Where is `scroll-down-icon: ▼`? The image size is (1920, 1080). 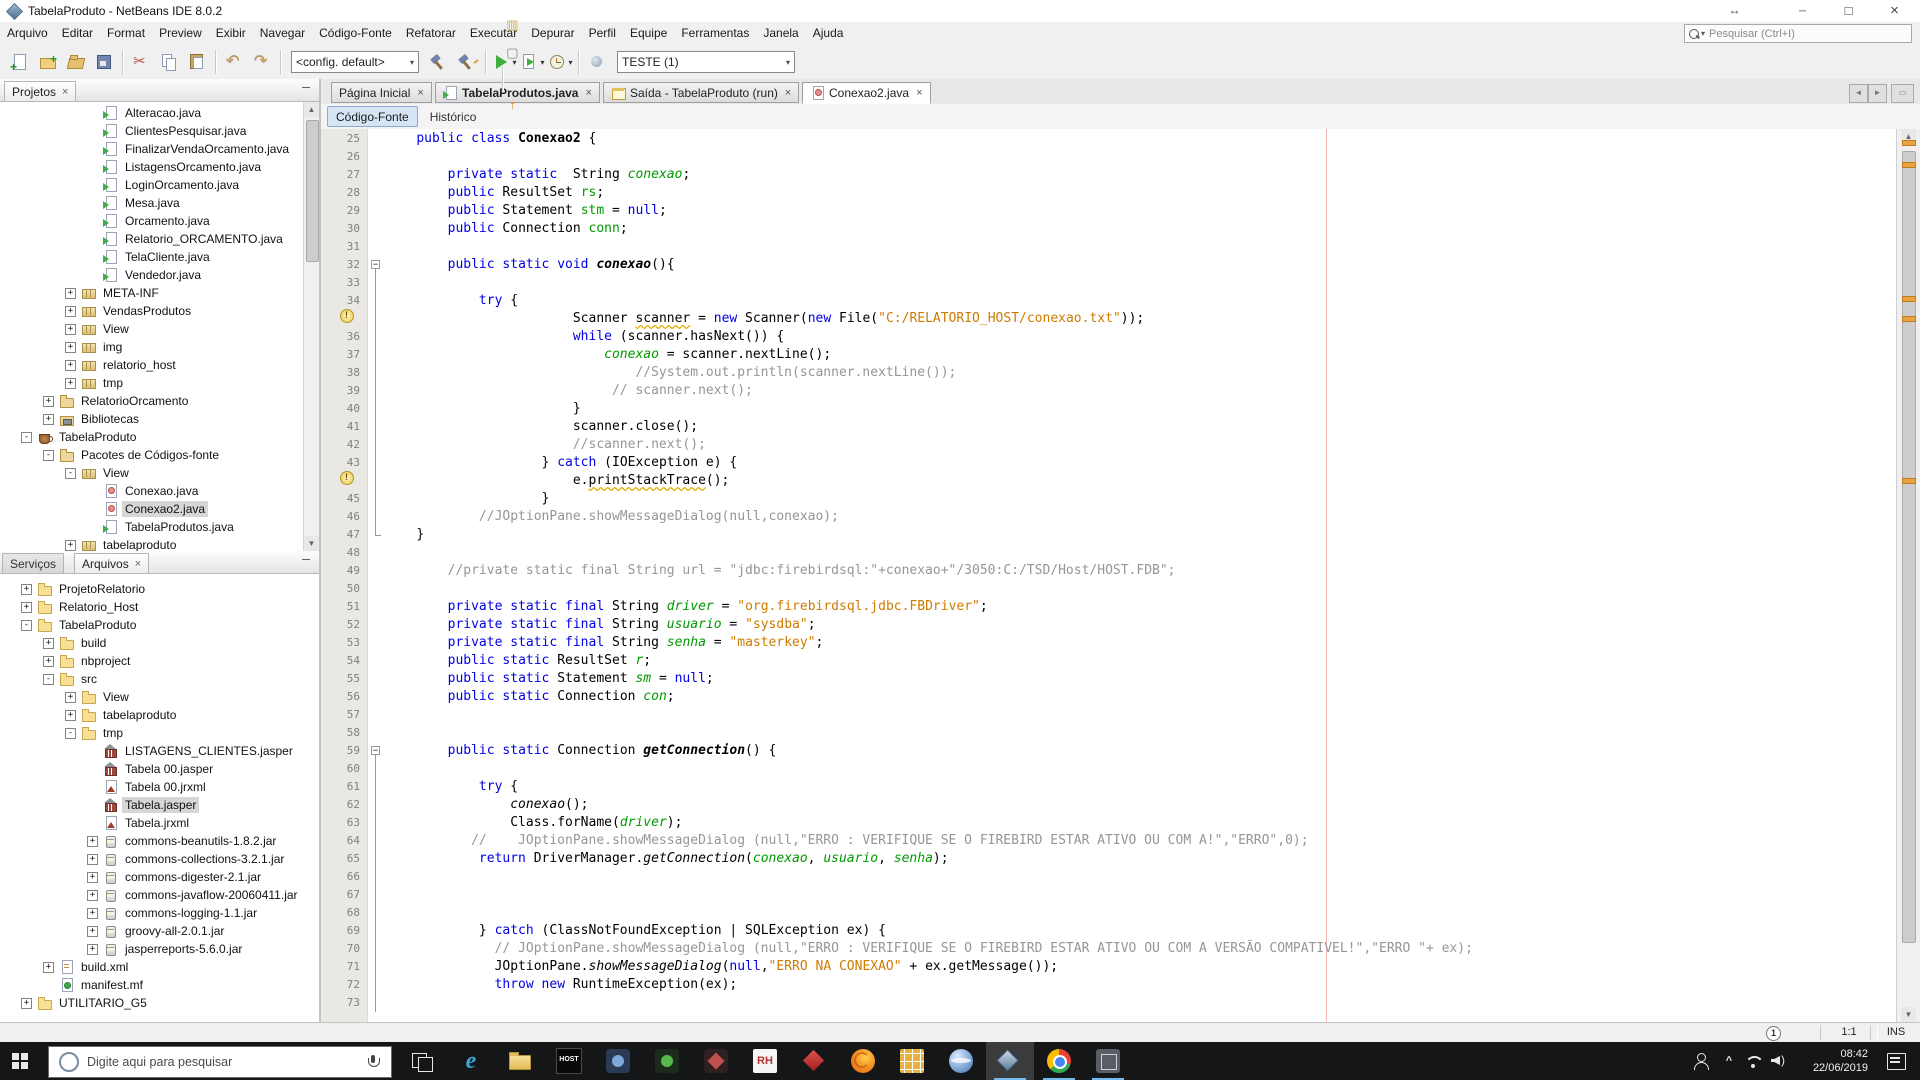
scroll-down-icon: ▼ is located at coordinates (1908, 1014).